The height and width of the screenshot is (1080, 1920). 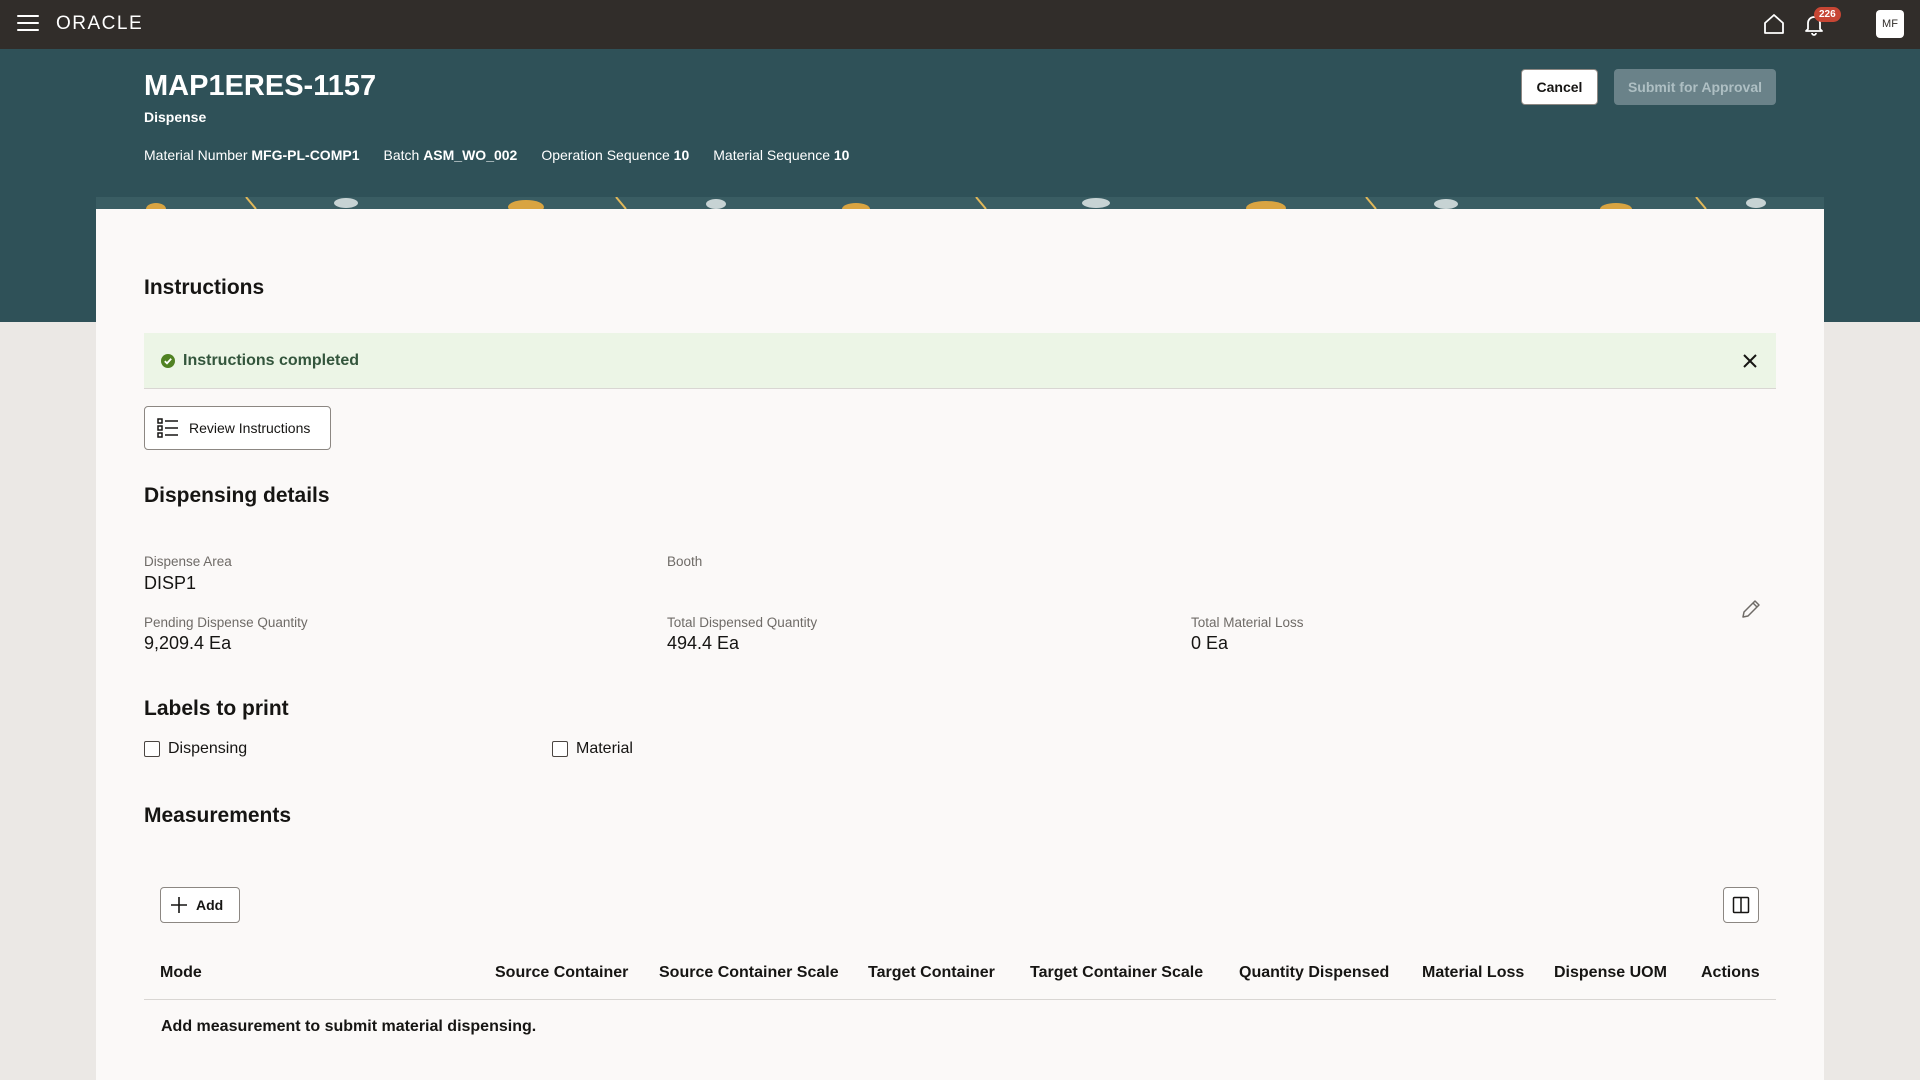 I want to click on review-instructions-label: Review Instructions, so click(x=250, y=428).